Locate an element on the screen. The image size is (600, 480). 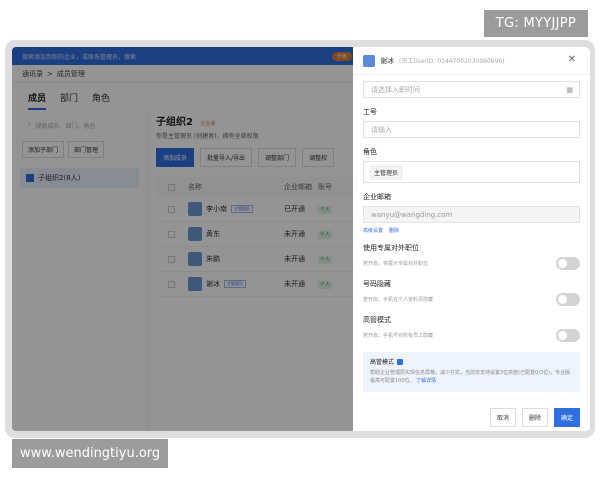
number-hide-toggle is located at coordinates (568, 299).